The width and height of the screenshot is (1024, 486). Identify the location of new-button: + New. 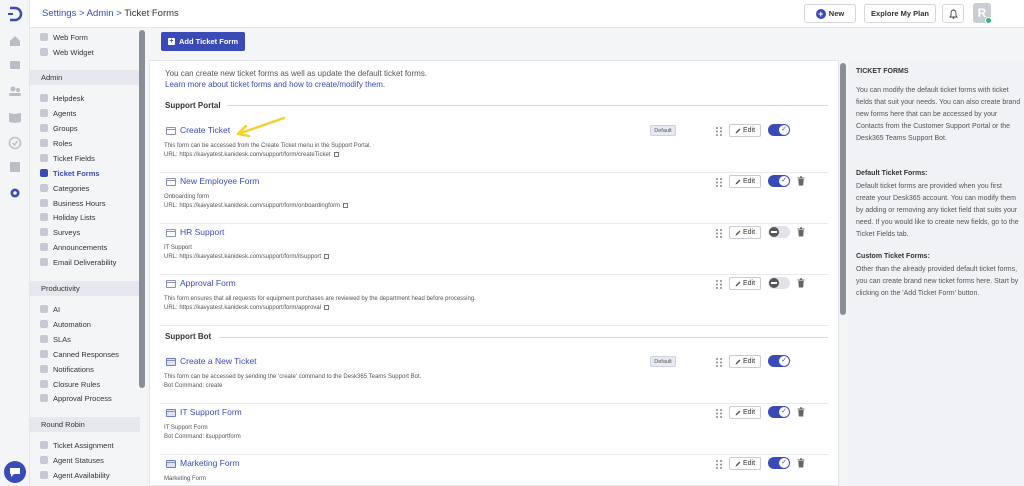
(830, 13).